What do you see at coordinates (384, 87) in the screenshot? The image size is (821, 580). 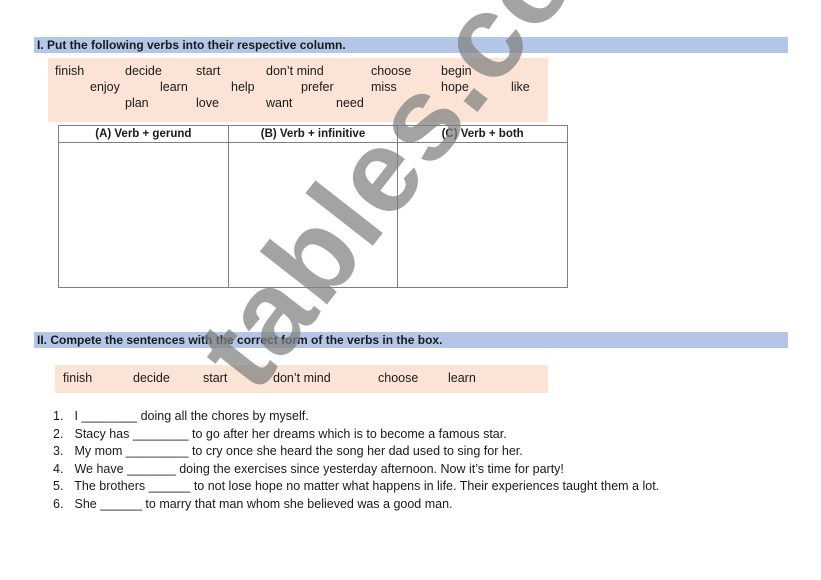 I see `verb-word: miss` at bounding box center [384, 87].